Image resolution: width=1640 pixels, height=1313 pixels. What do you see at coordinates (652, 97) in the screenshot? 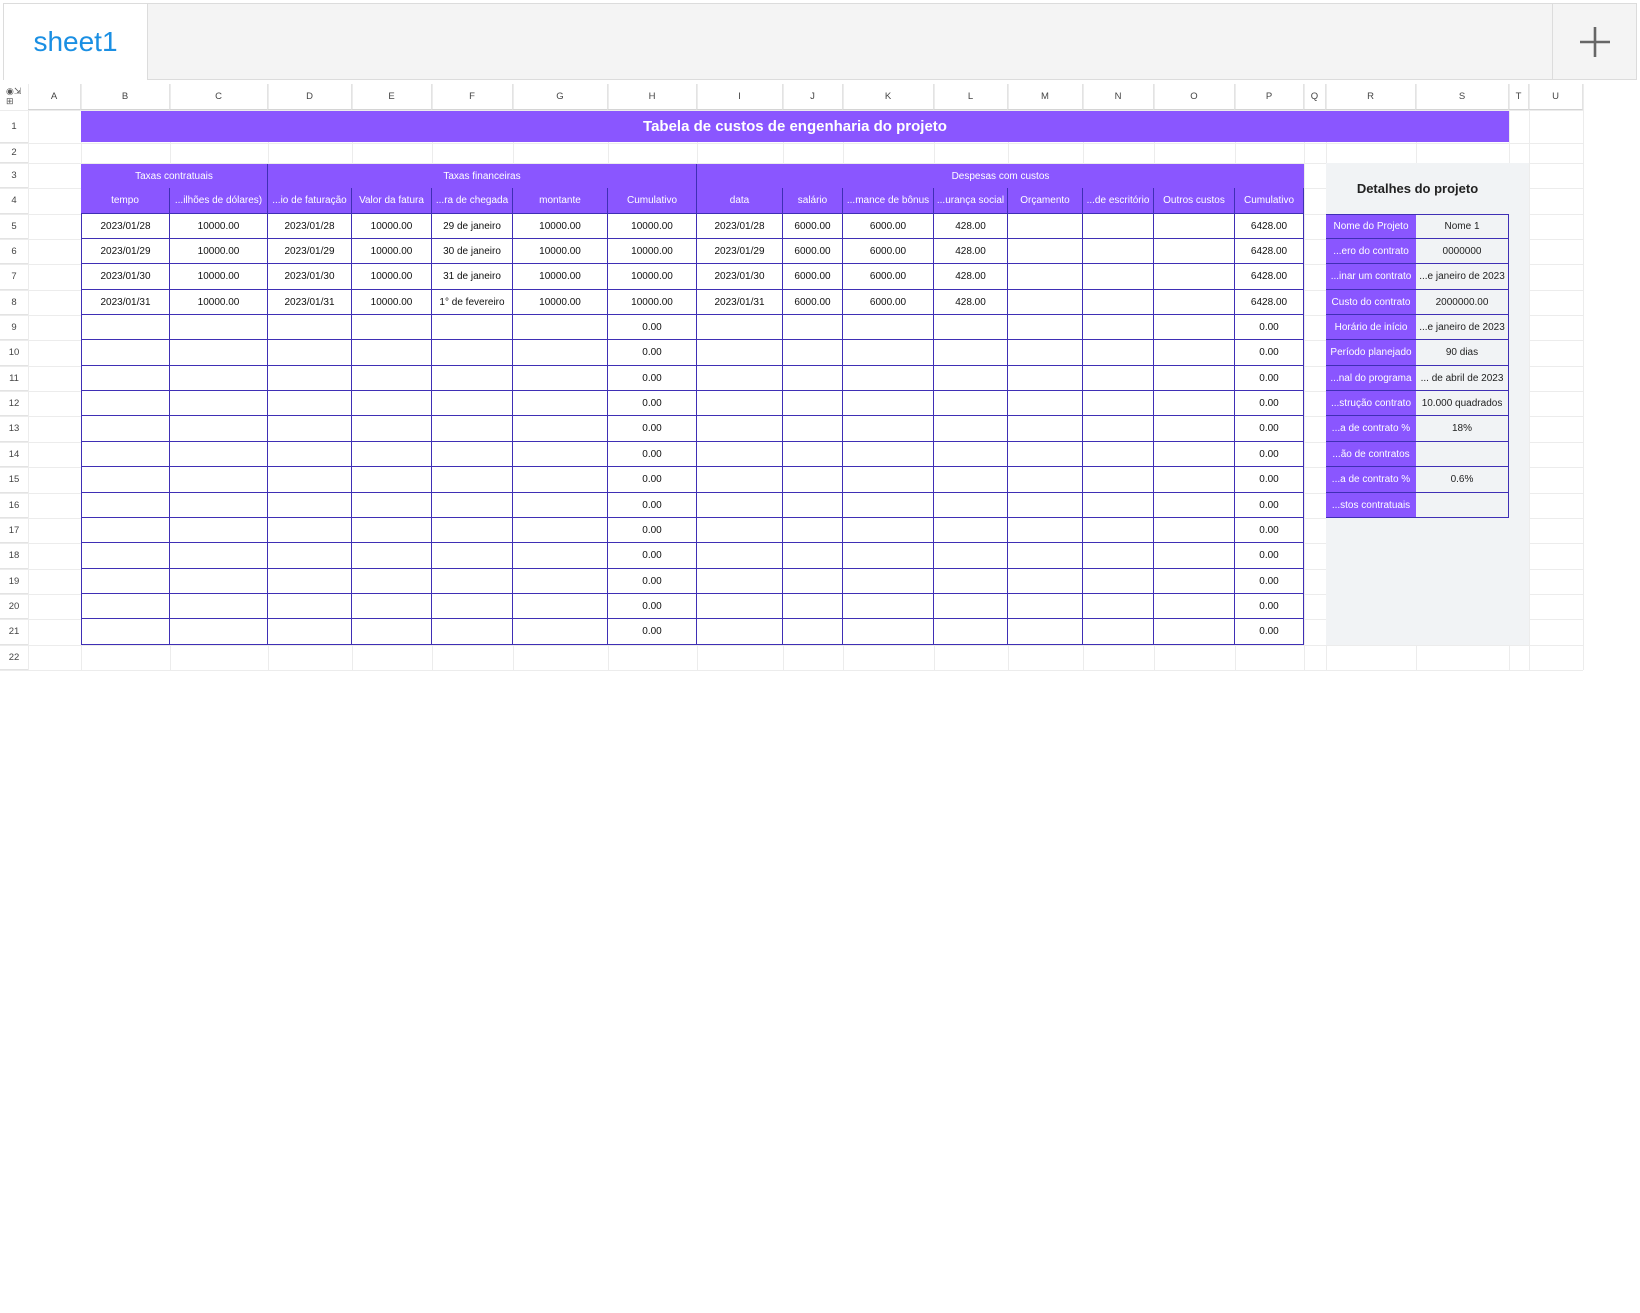
I see `column-header: H` at bounding box center [652, 97].